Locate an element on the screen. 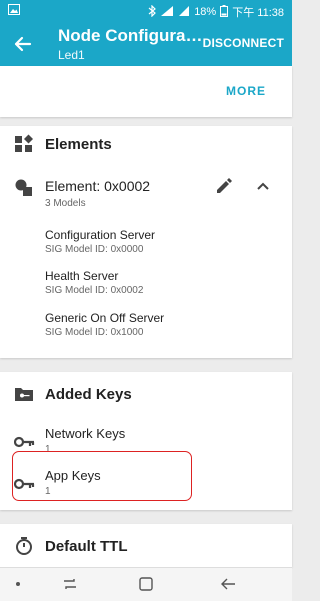 The image size is (320, 601). element-name: Element: 0x0002 is located at coordinates (98, 186).